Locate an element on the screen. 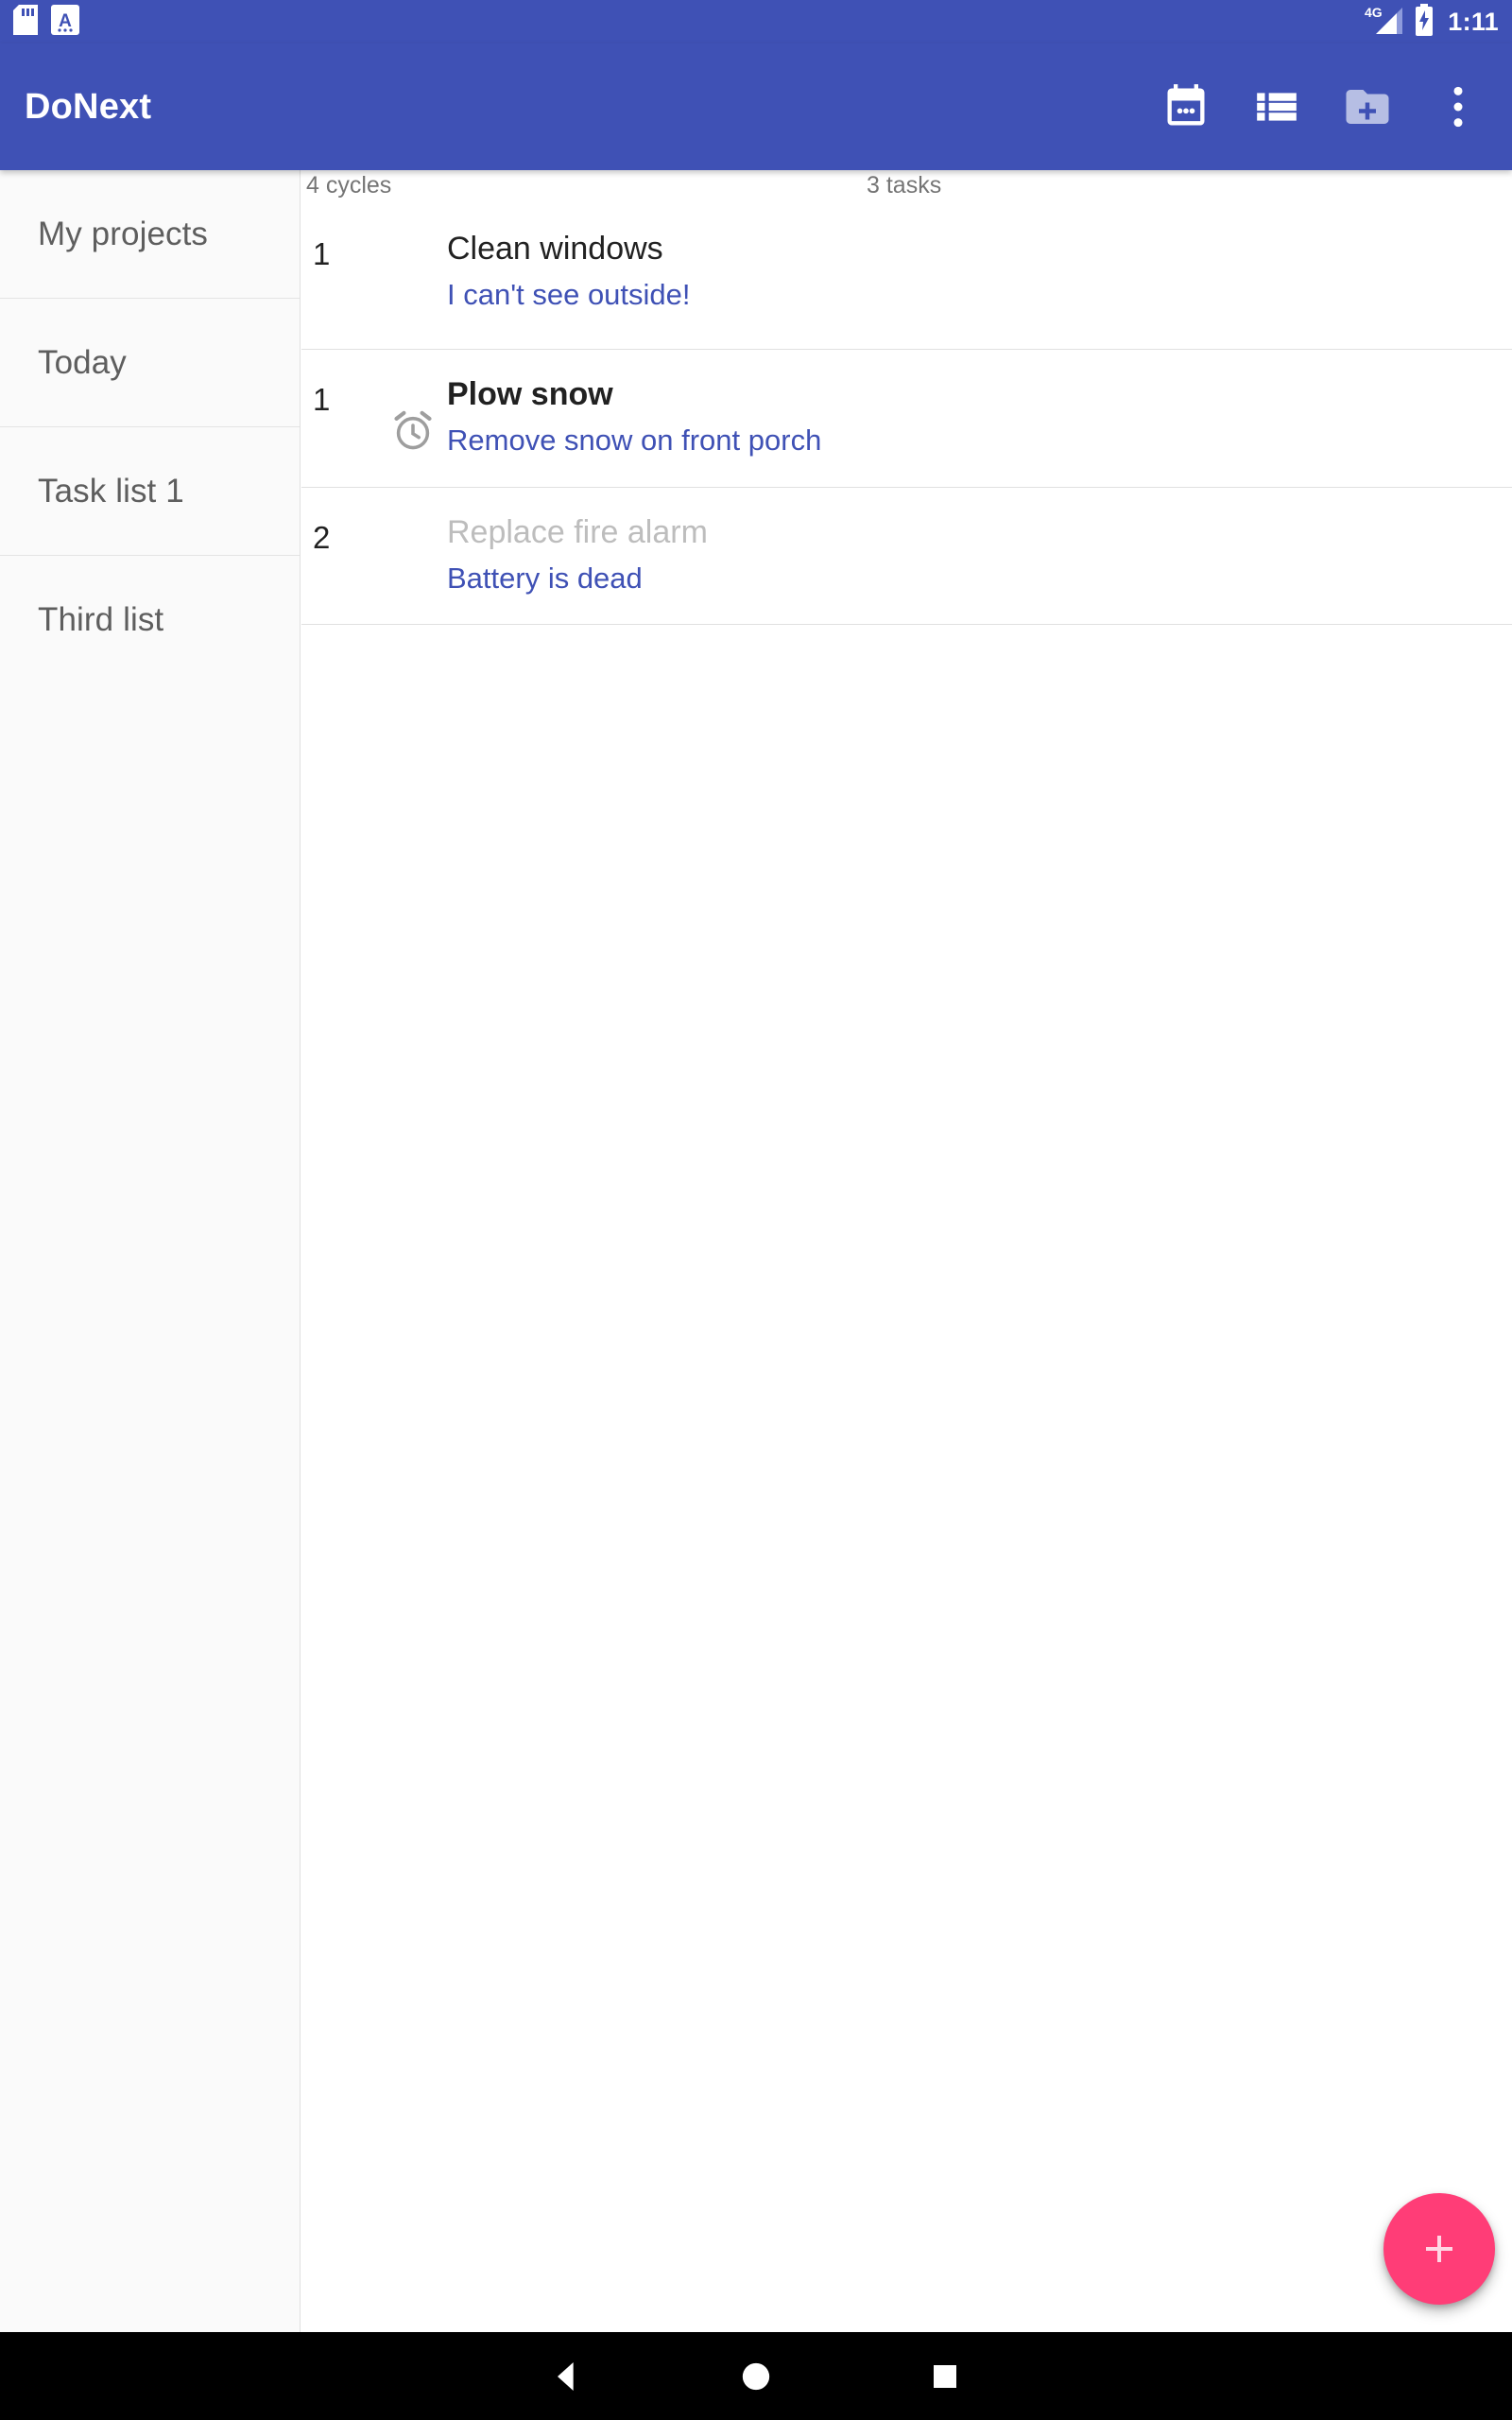 This screenshot has width=1512, height=2420. nav-recents-button is located at coordinates (945, 2376).